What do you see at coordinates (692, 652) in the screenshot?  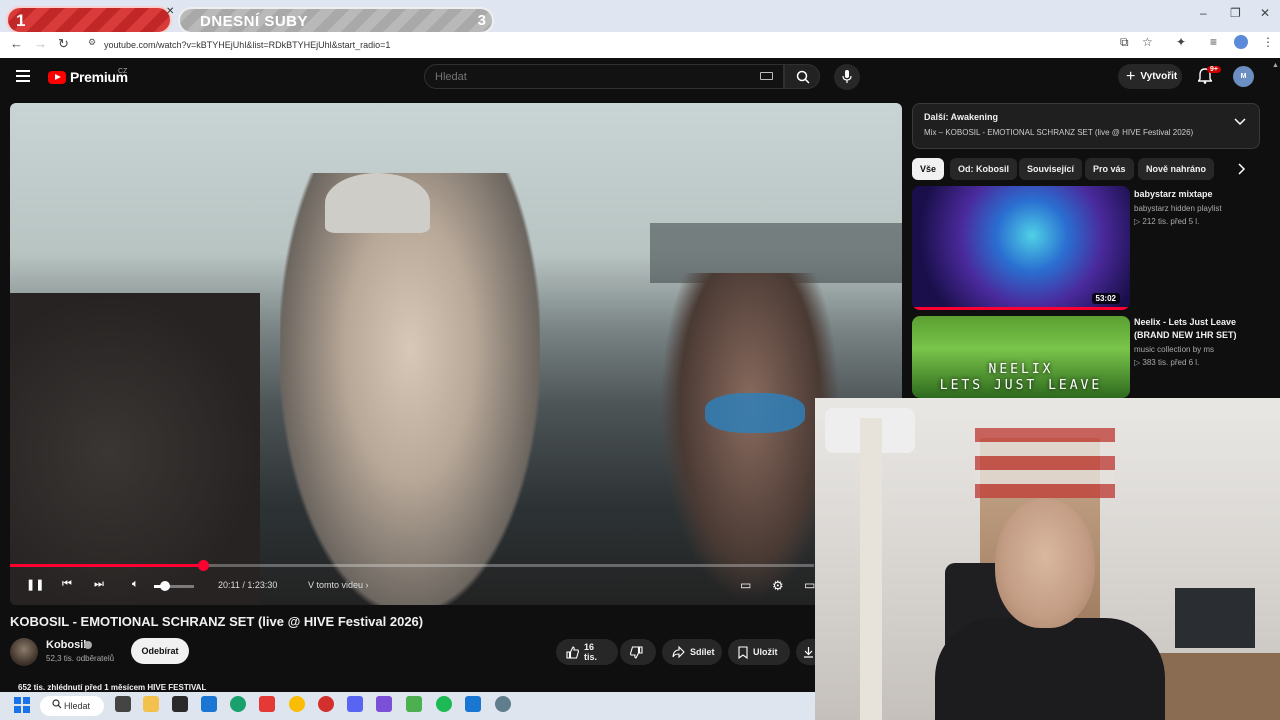 I see `share-button: Sdílet` at bounding box center [692, 652].